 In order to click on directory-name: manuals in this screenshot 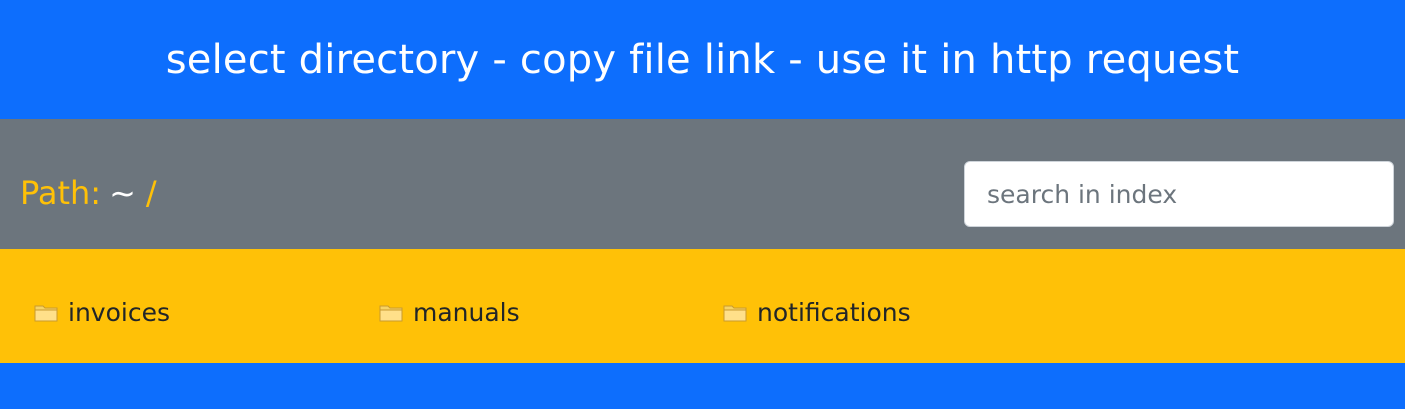, I will do `click(466, 312)`.